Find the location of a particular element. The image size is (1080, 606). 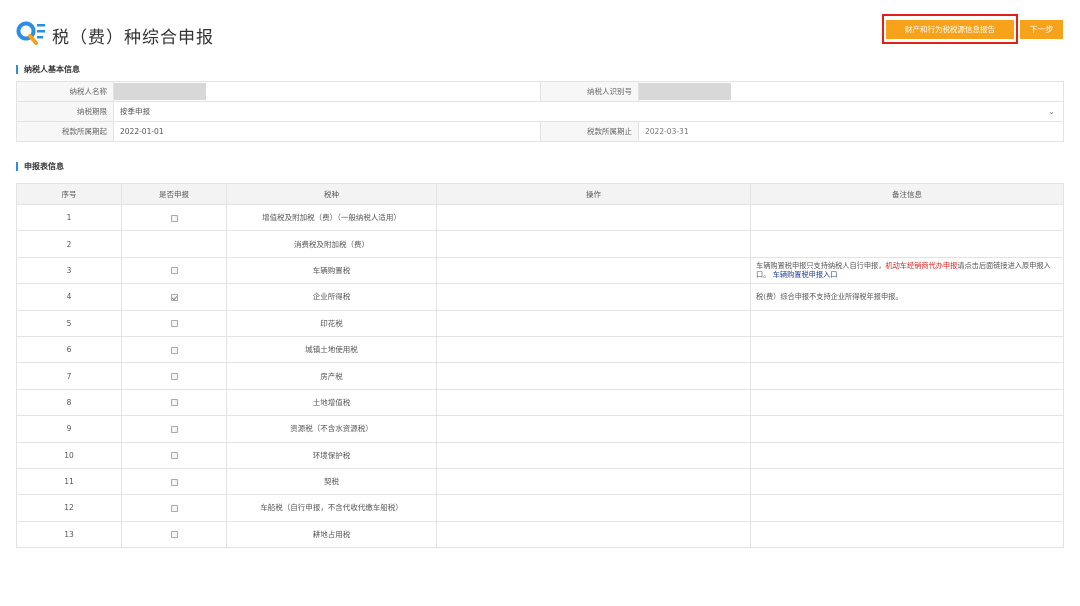

row-number: 5 is located at coordinates (69, 323).